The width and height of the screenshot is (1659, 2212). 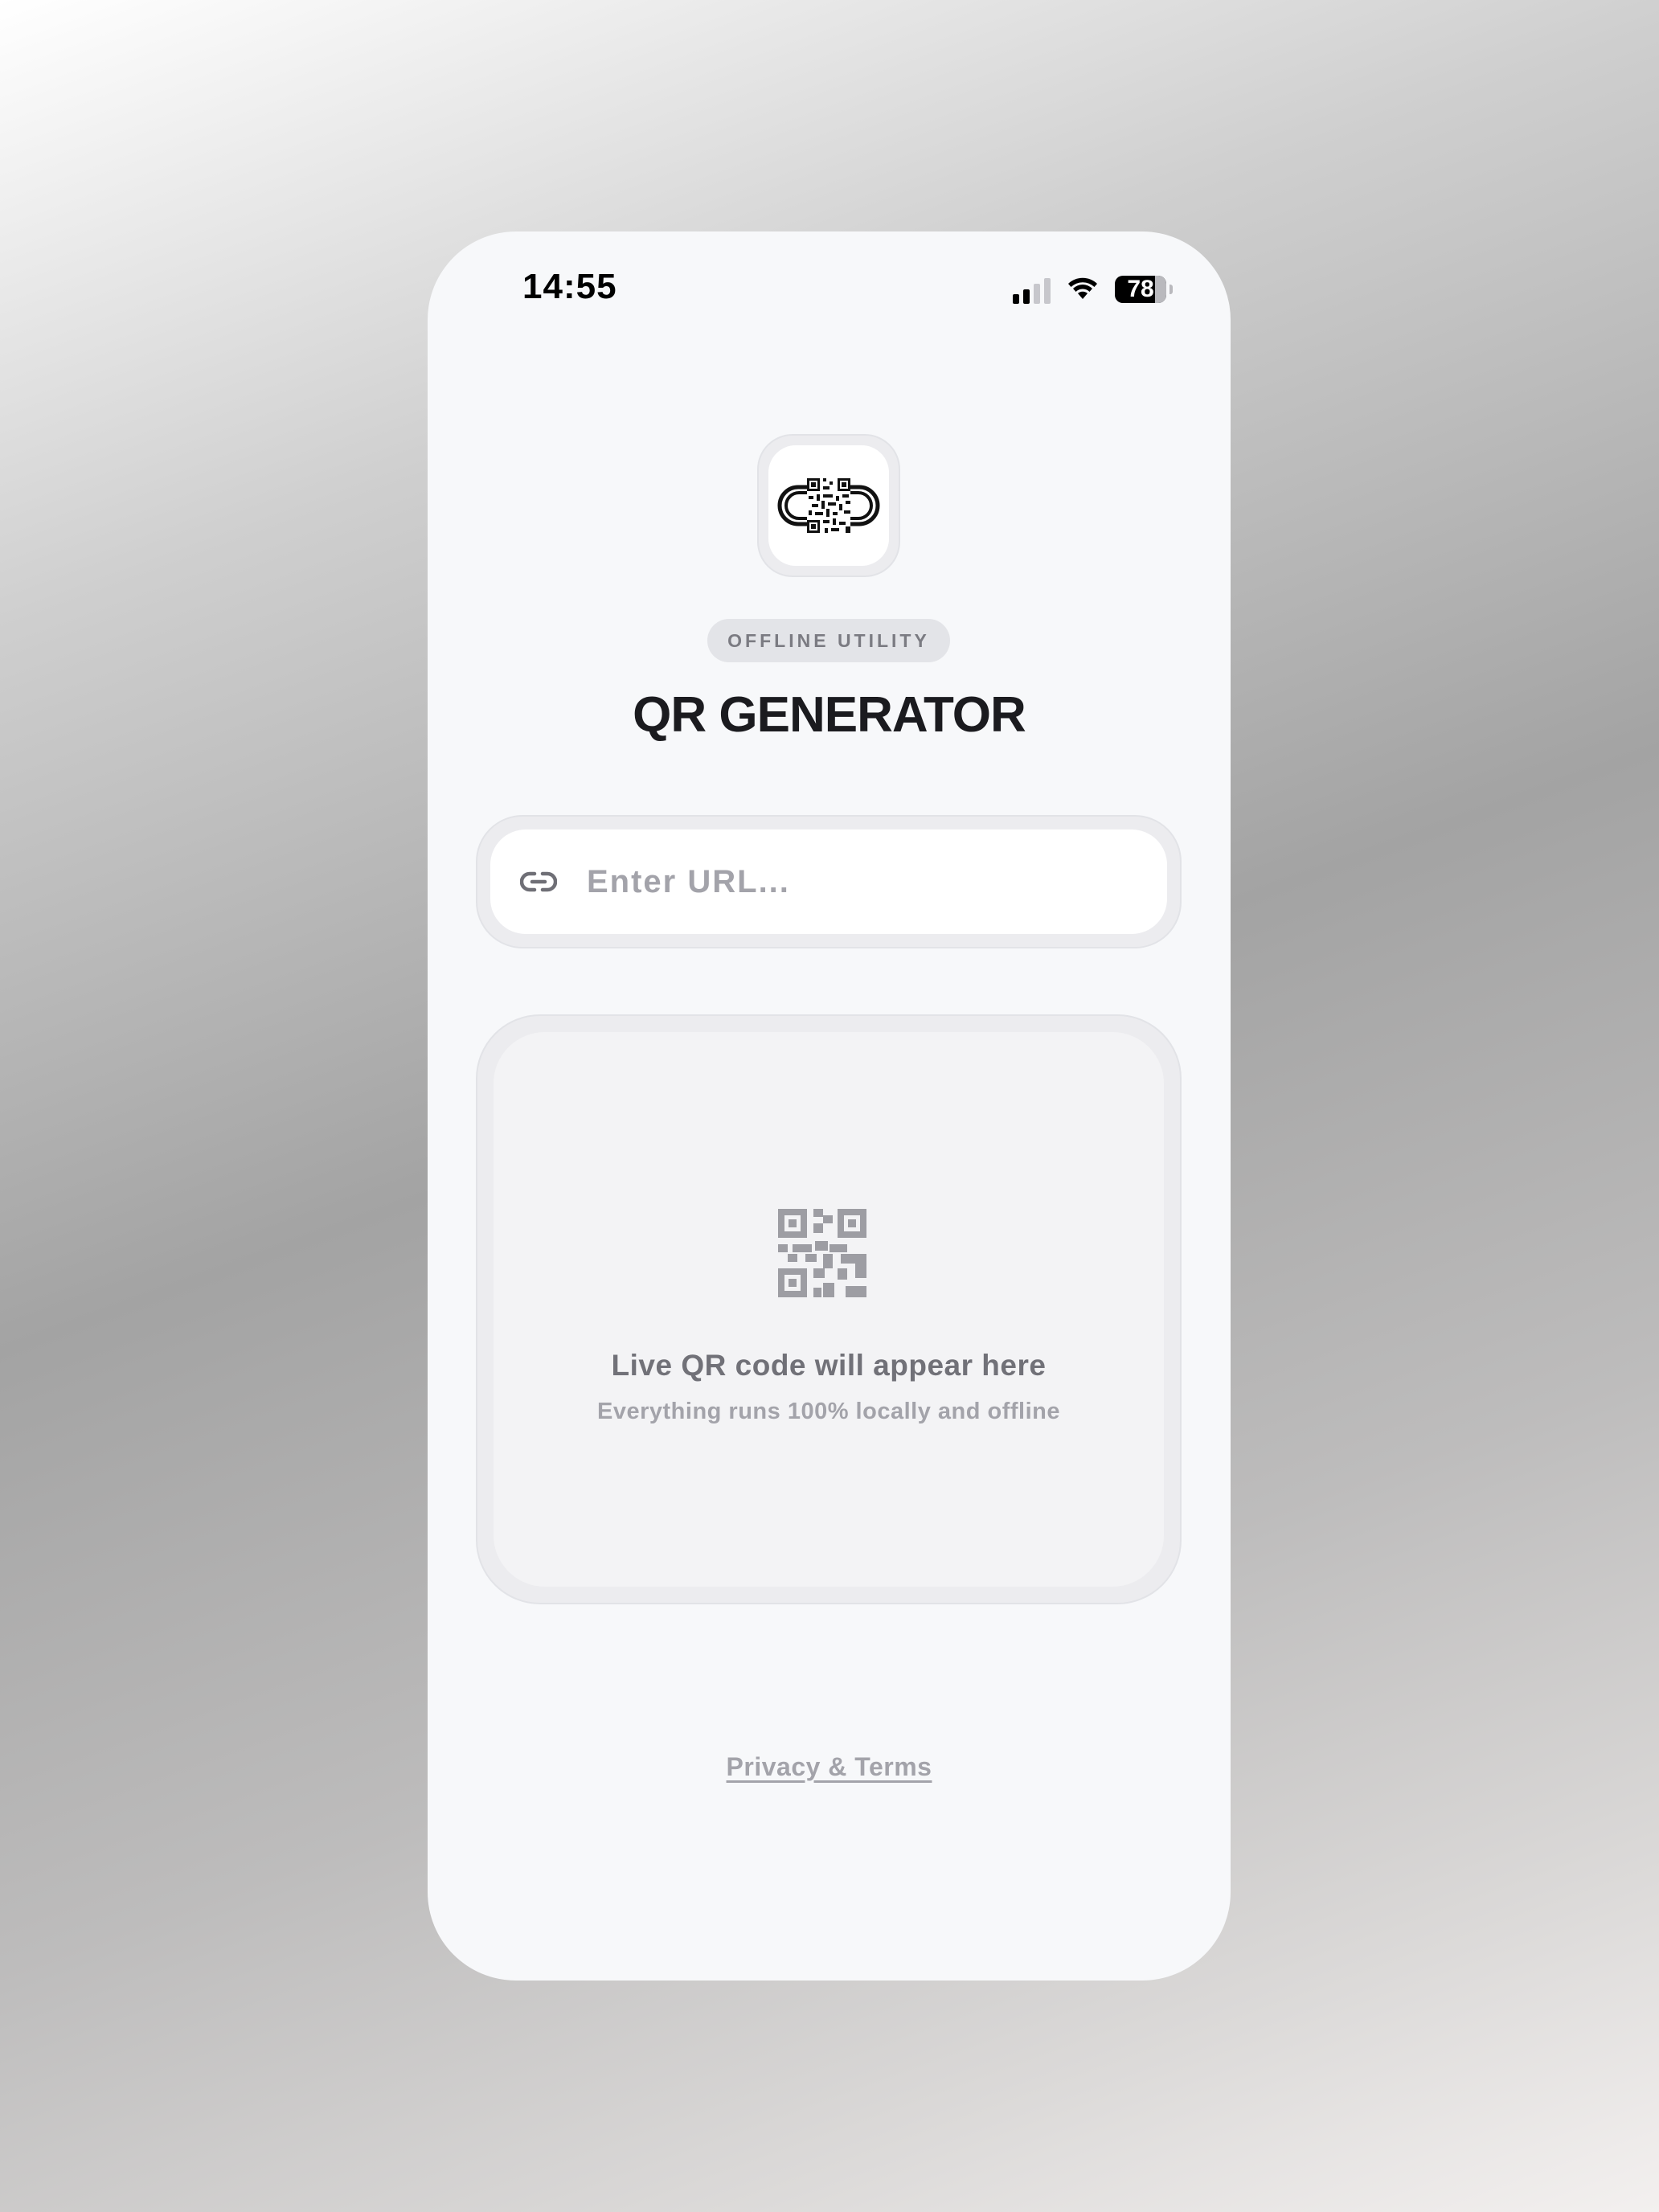 I want to click on battery-icon: 78, so click(x=1144, y=289).